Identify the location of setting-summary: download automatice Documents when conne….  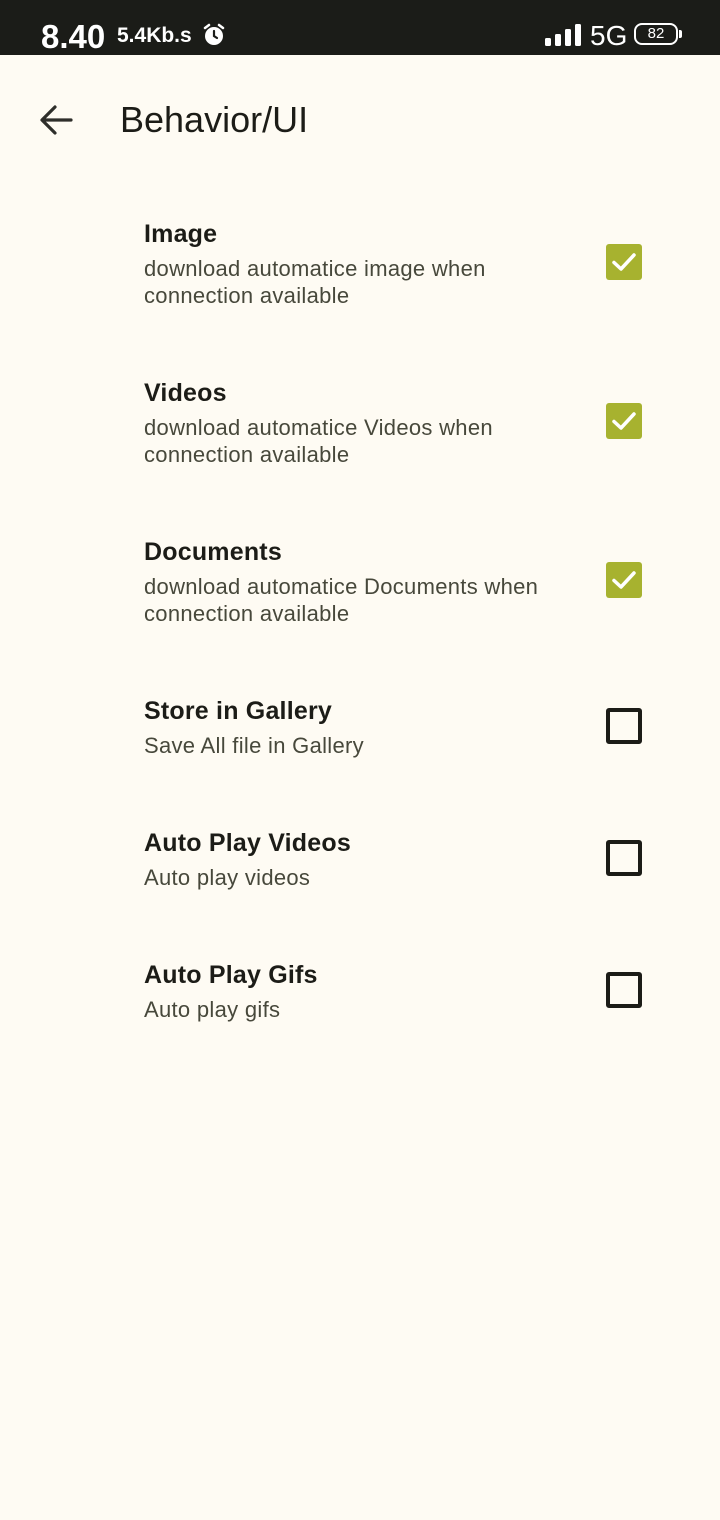
(341, 600).